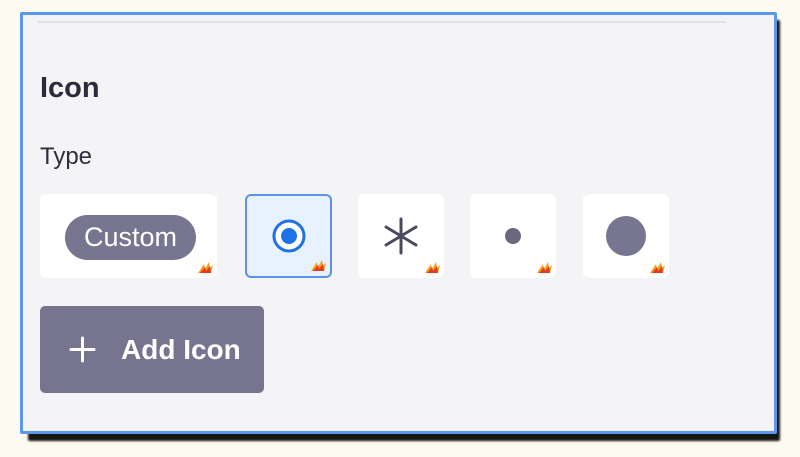 This screenshot has width=800, height=457. I want to click on icon-type-option-radio, so click(288, 236).